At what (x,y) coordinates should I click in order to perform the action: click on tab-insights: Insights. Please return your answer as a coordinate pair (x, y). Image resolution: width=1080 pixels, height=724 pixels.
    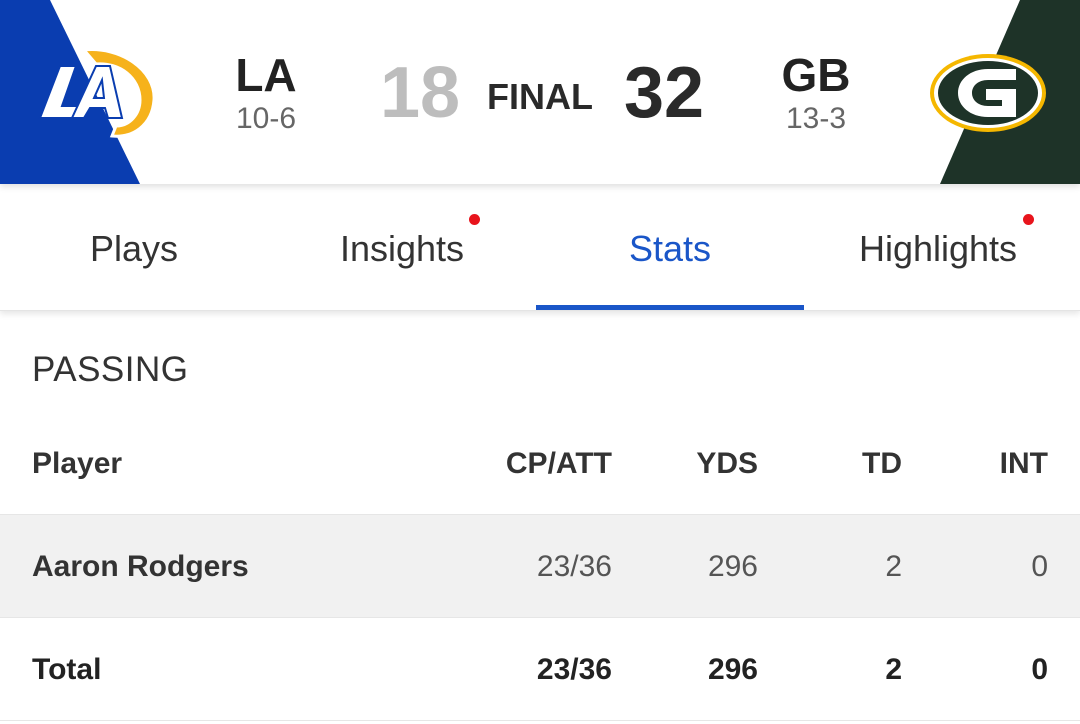
    Looking at the image, I should click on (402, 247).